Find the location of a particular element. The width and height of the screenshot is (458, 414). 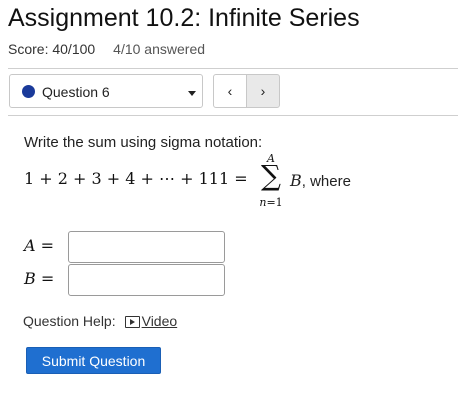

answer-b-input is located at coordinates (146, 280).